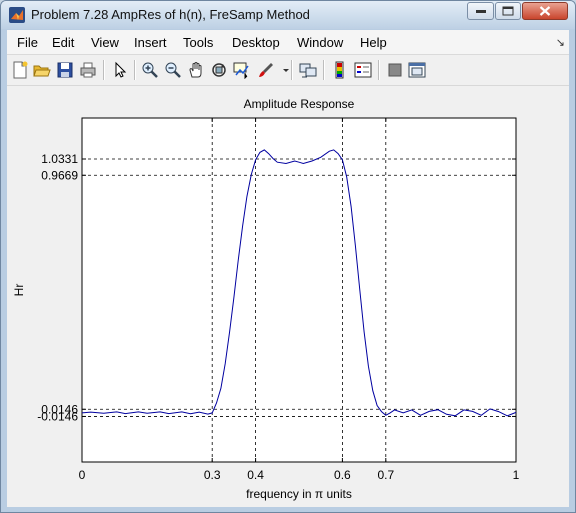 The width and height of the screenshot is (576, 513). What do you see at coordinates (17, 15) in the screenshot?
I see `matlab-app-icon` at bounding box center [17, 15].